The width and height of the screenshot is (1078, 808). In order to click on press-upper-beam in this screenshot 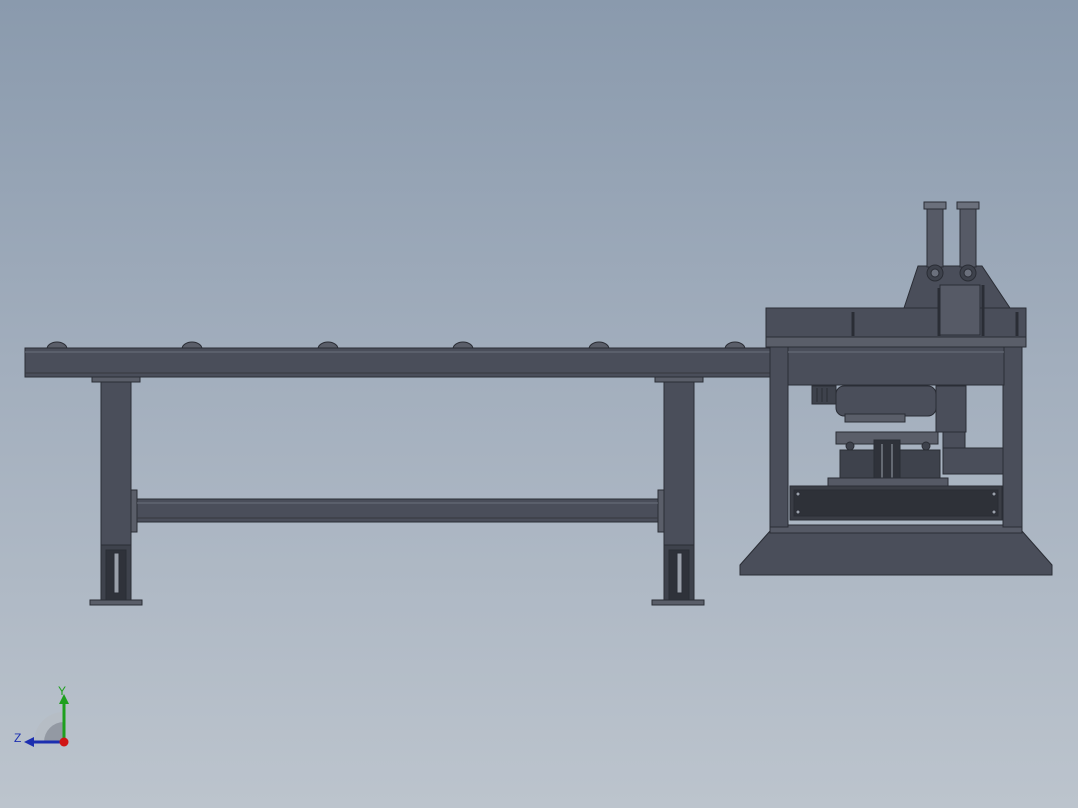, I will do `click(896, 366)`.